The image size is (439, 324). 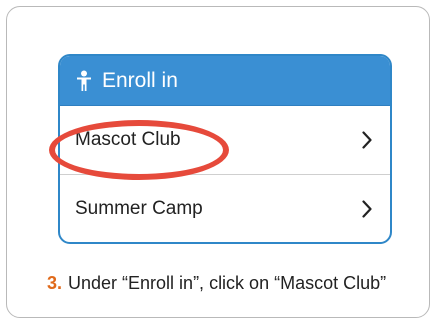 What do you see at coordinates (84, 81) in the screenshot?
I see `person-icon` at bounding box center [84, 81].